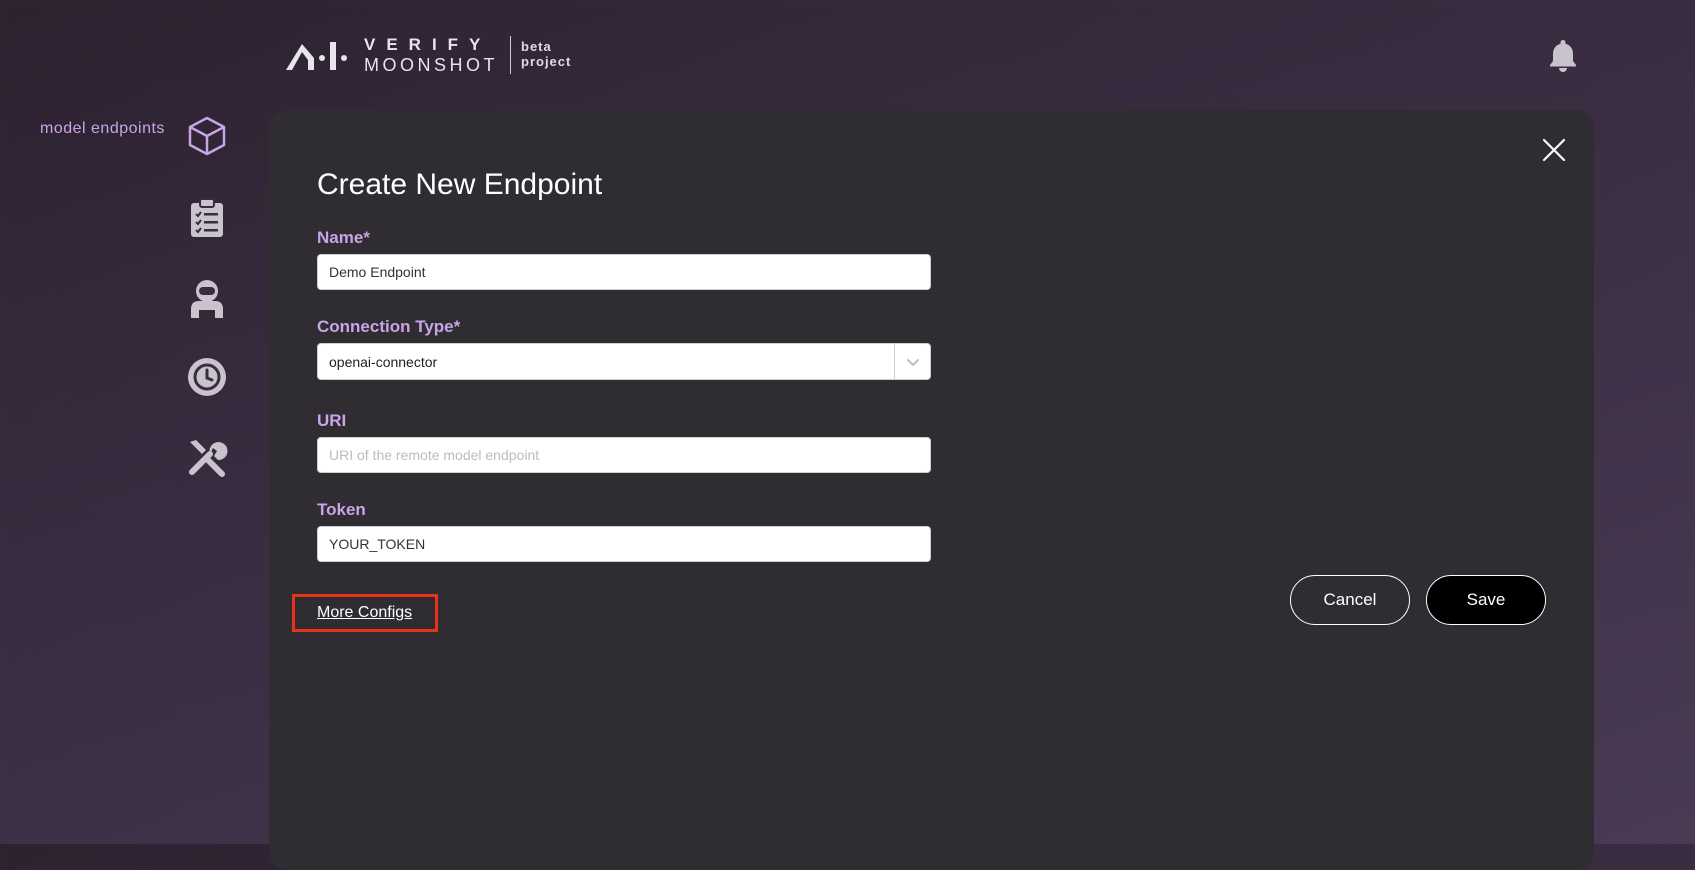 Image resolution: width=1695 pixels, height=870 pixels. I want to click on sidebar-item-recipes, so click(207, 218).